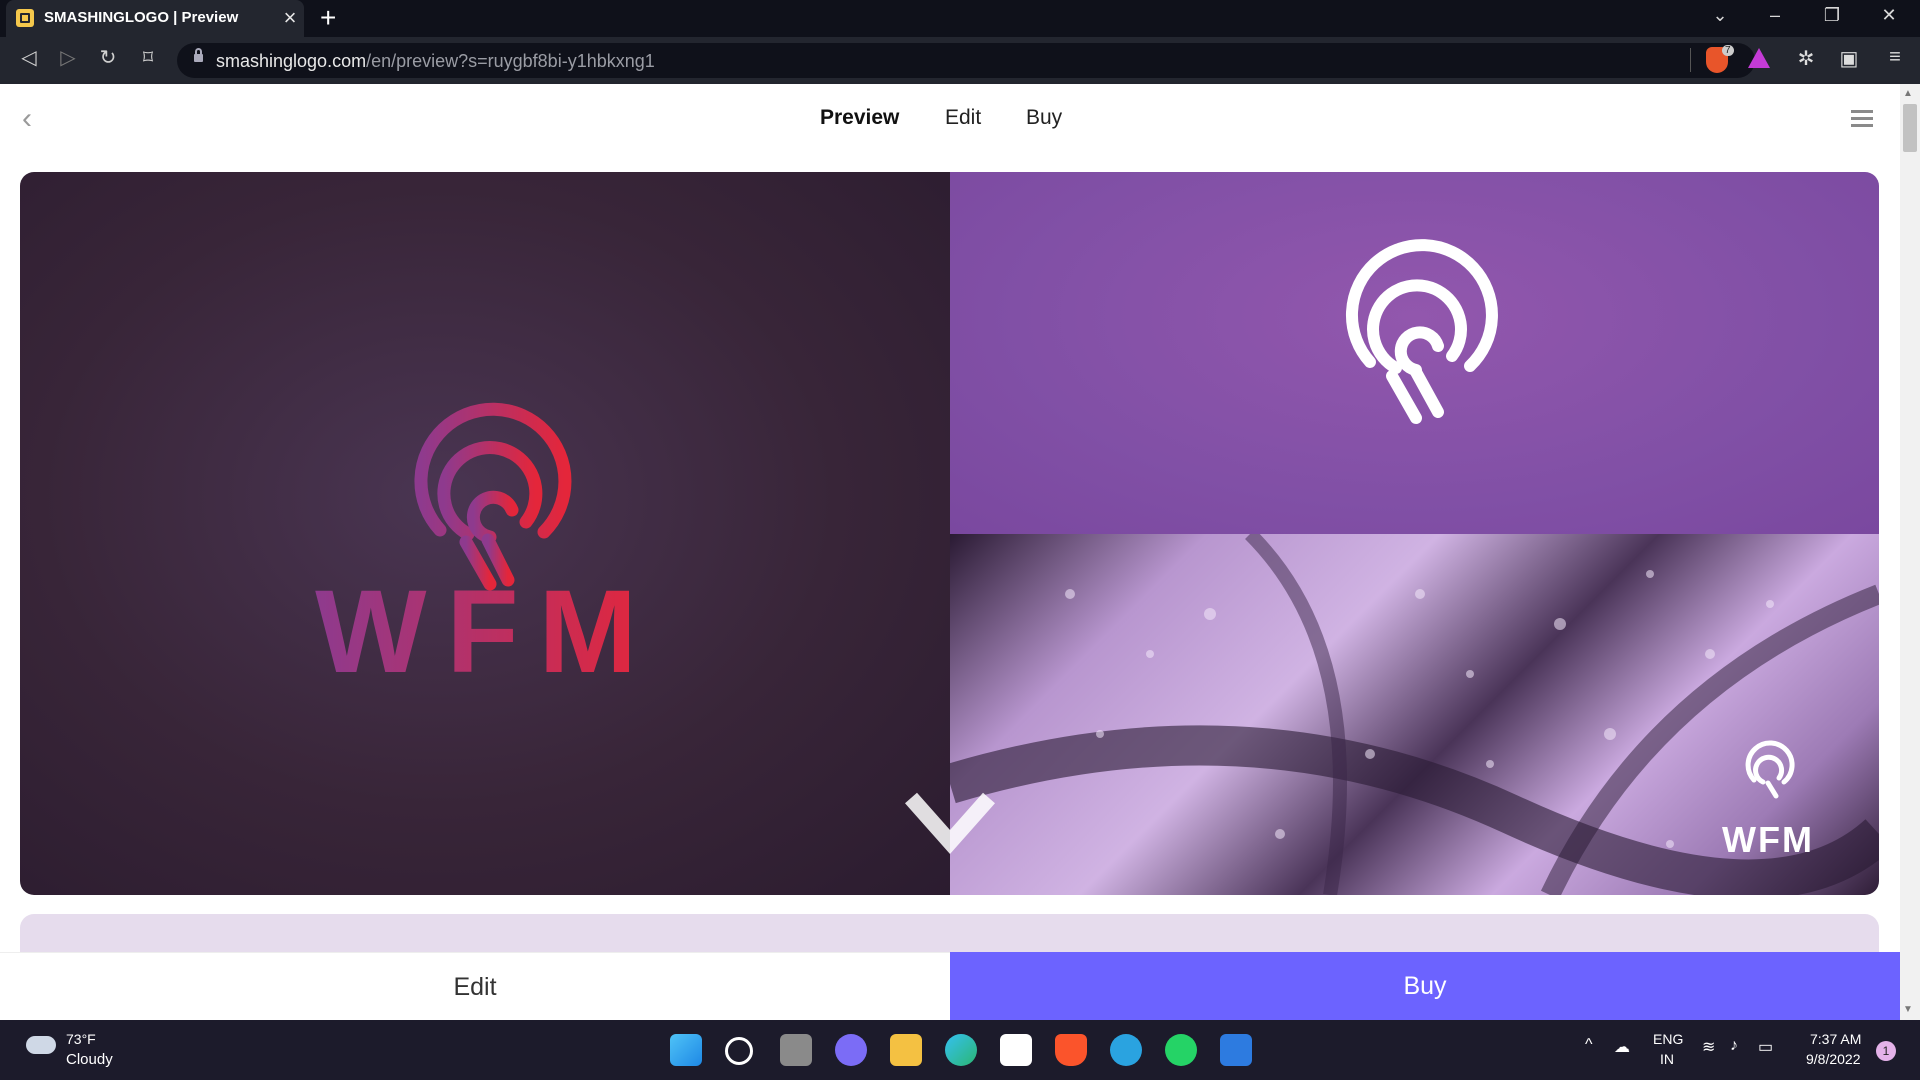 The image size is (1920, 1080). I want to click on scroll-up-arrow-icon: ▲, so click(1908, 93).